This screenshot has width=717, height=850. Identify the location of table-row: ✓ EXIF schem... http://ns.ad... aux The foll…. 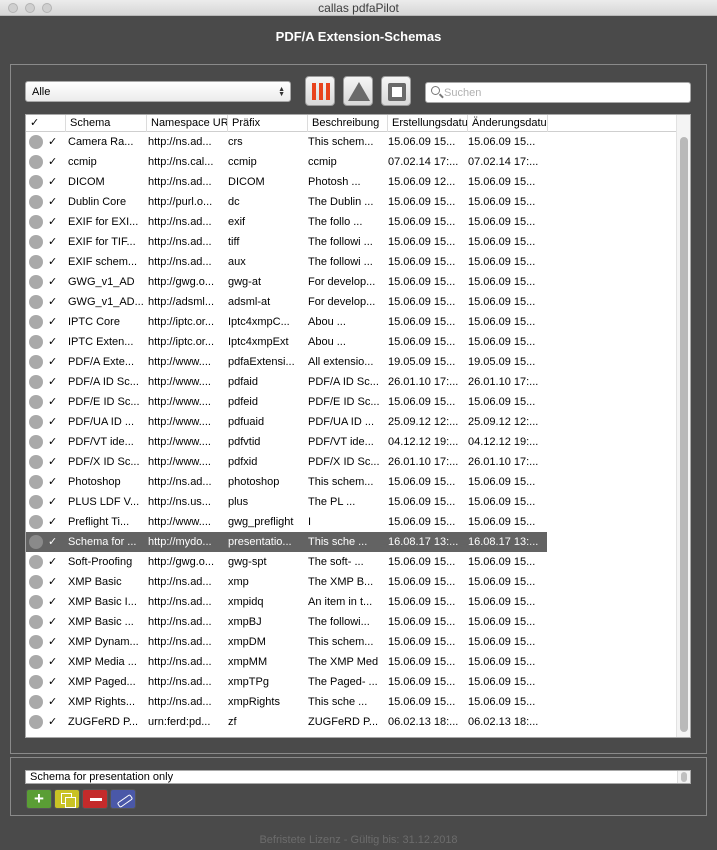
(351, 262).